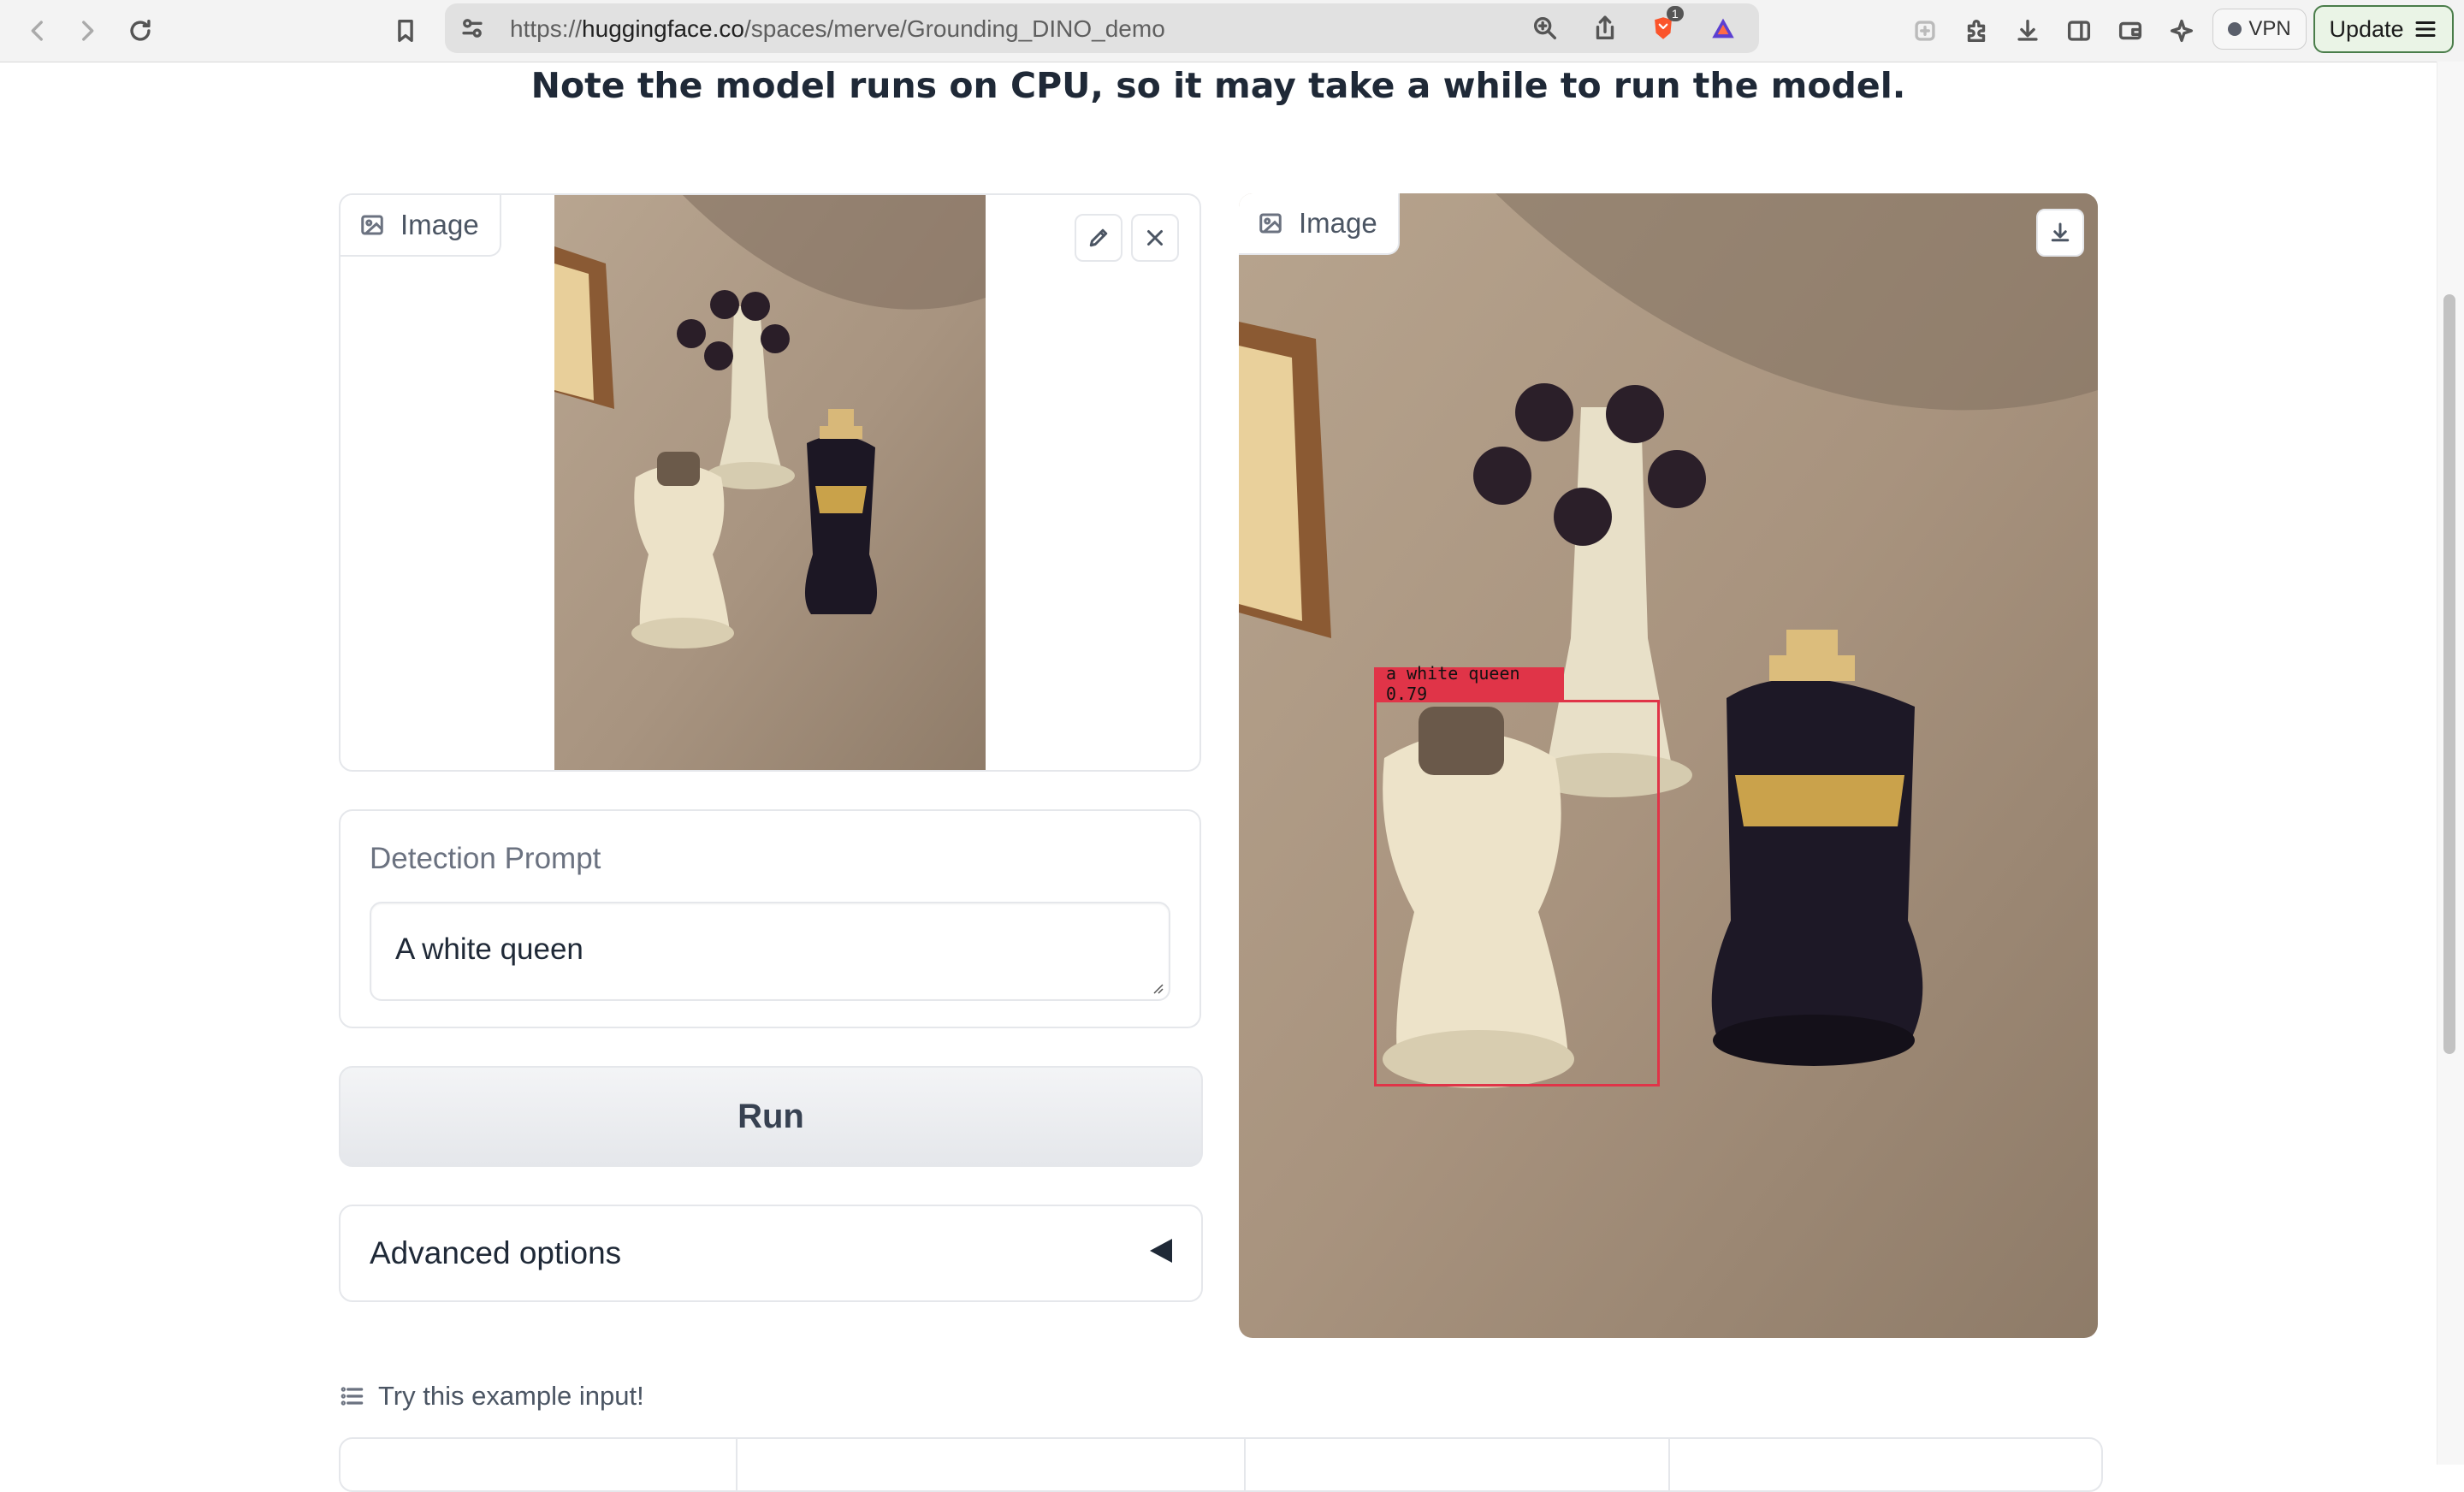 The width and height of the screenshot is (2464, 1492). I want to click on advanced-options-accordion: Advanced options, so click(771, 1253).